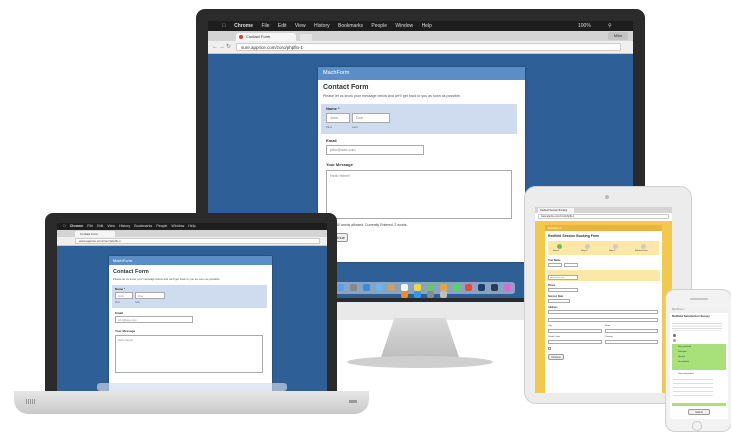  I want to click on last-sublabel: Last, so click(137, 302).